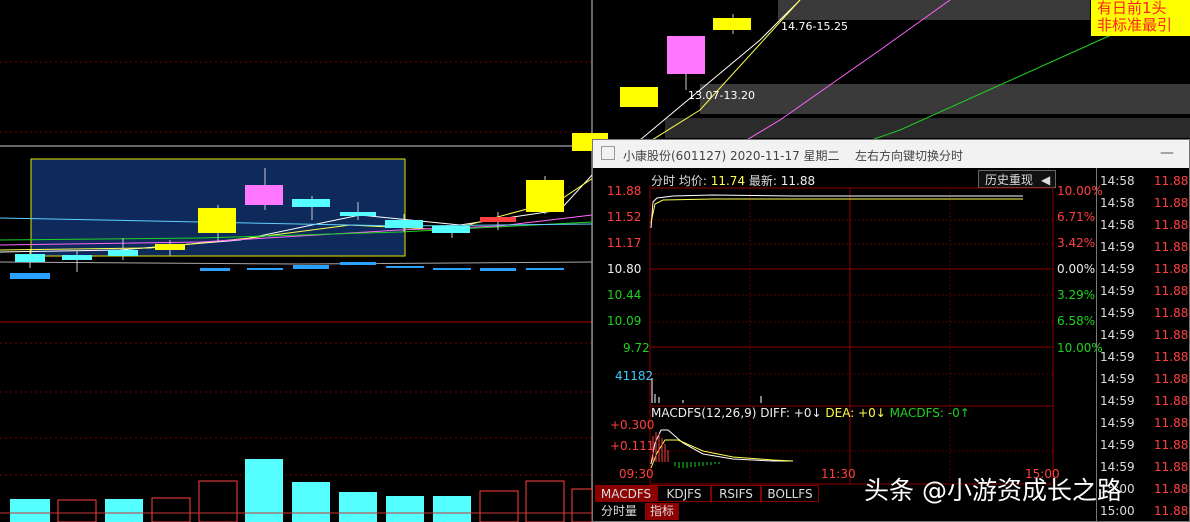  I want to click on tab-rsifs: RSIFS, so click(736, 493).